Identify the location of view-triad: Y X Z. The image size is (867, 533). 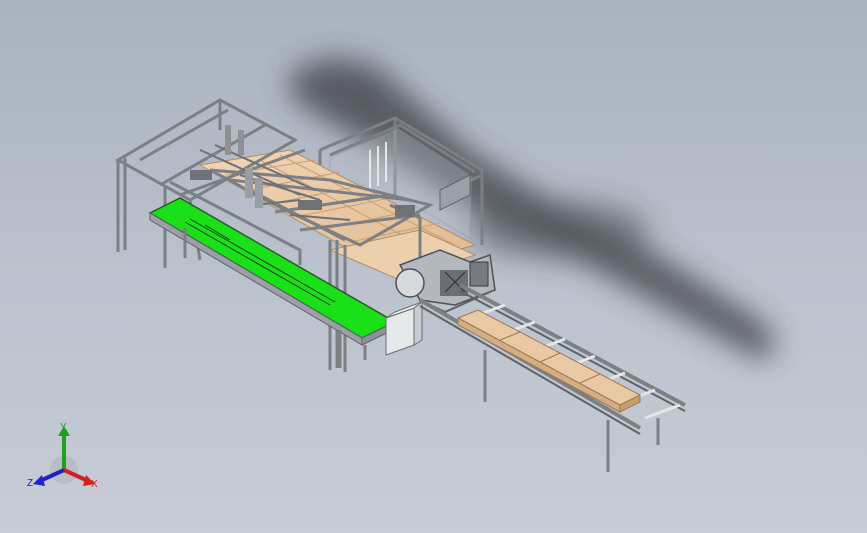
(62, 456).